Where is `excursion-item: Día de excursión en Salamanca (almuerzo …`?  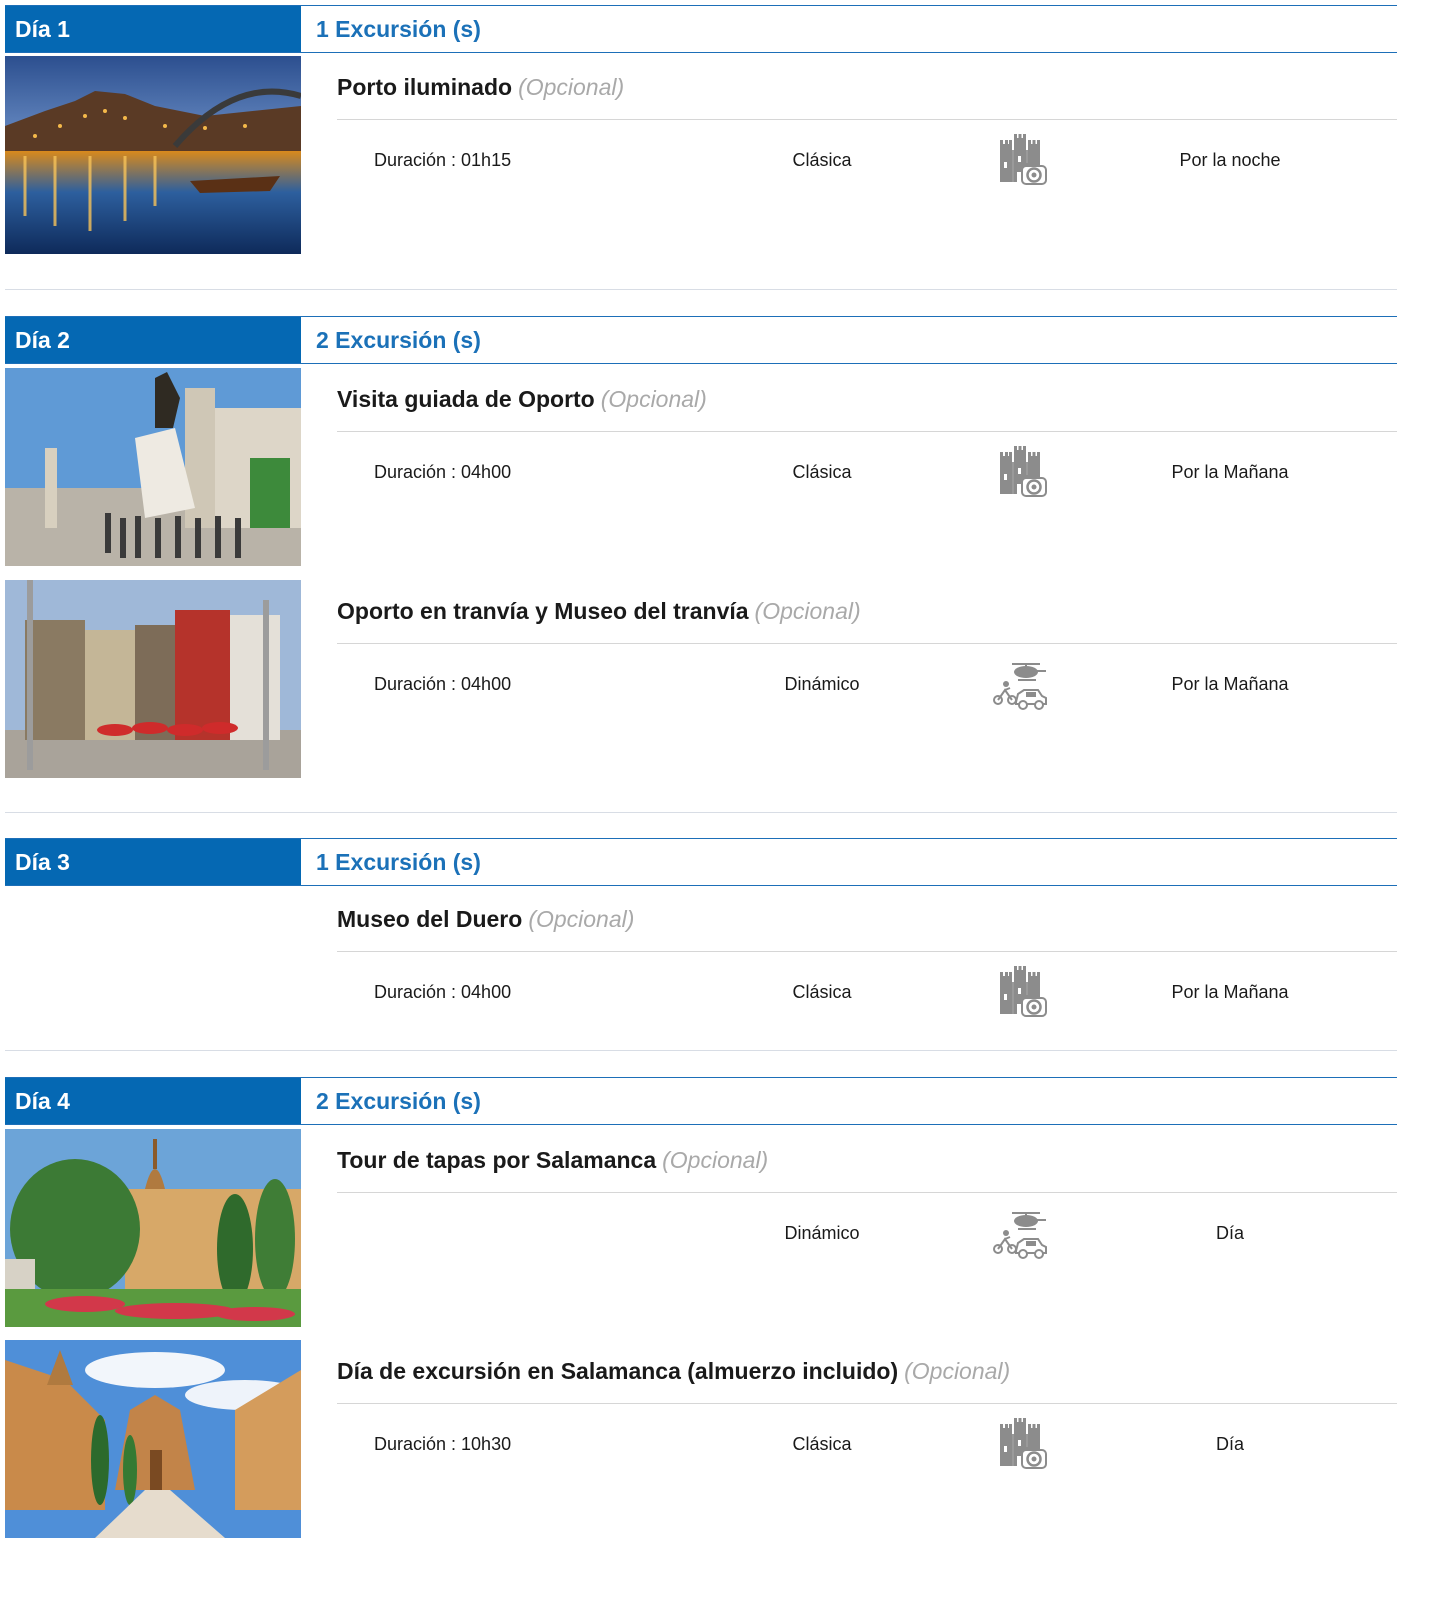
excursion-item: Día de excursión en Salamanca (almuerzo … is located at coordinates (701, 1439).